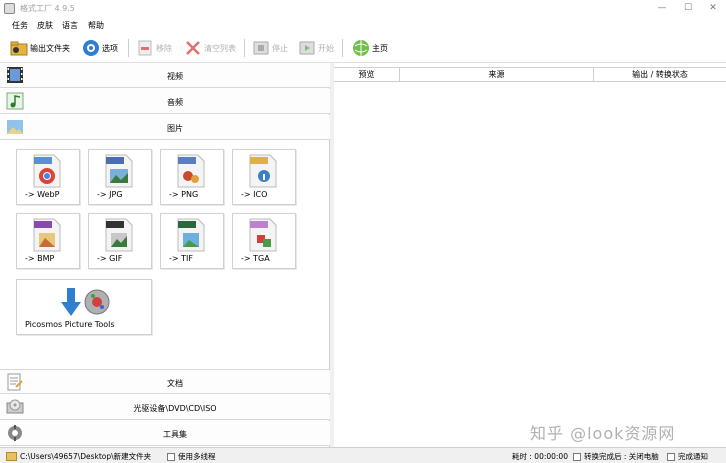 The width and height of the screenshot is (726, 463). I want to click on multithread-checkbox: 使用多线程, so click(191, 456).